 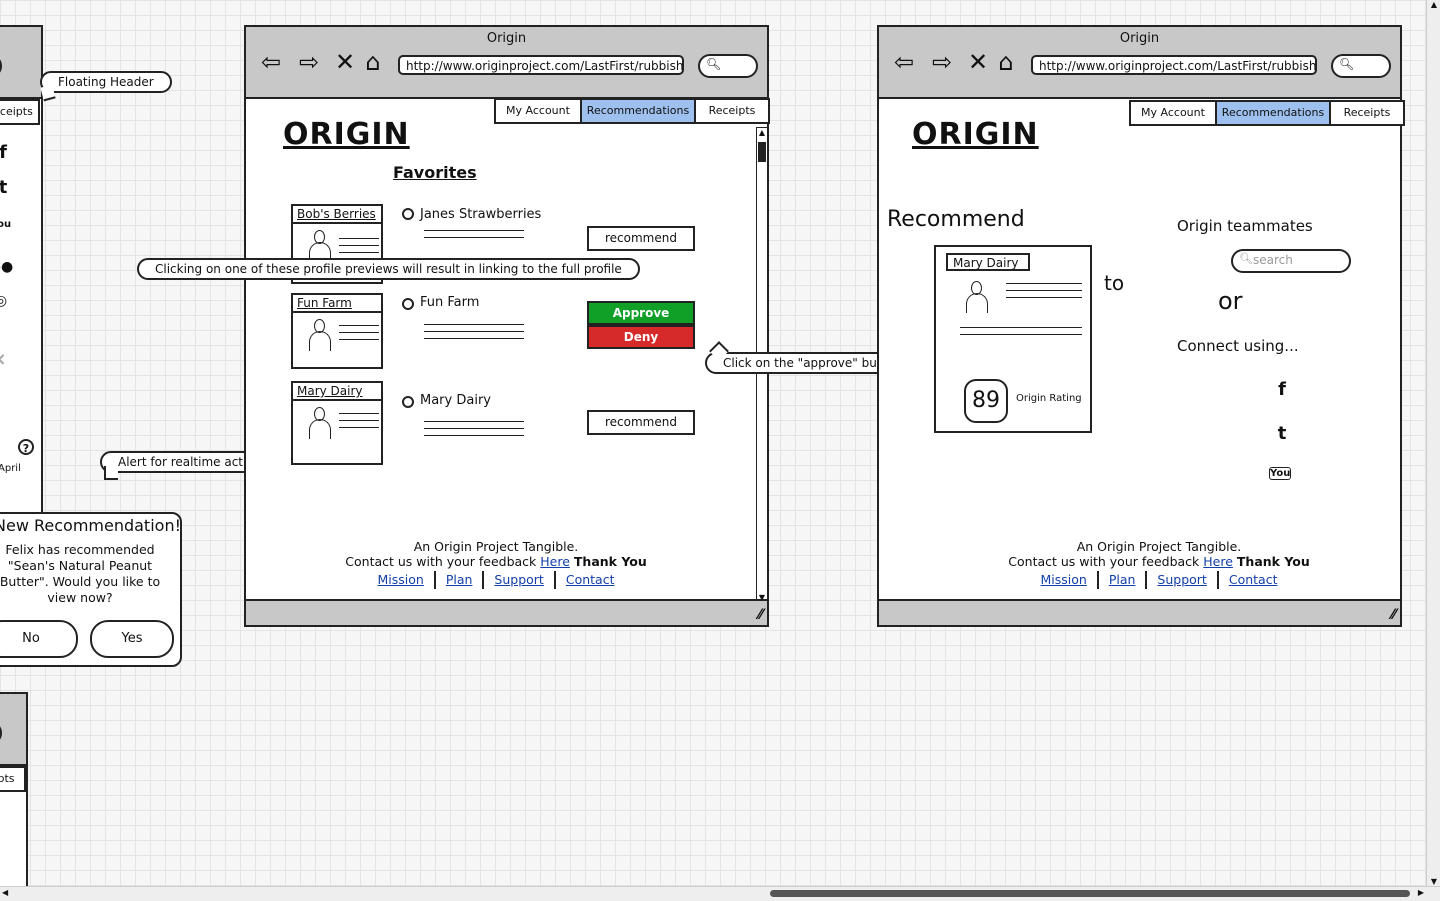 What do you see at coordinates (337, 331) in the screenshot?
I see `profile-card-fun-farm: Fun Farm` at bounding box center [337, 331].